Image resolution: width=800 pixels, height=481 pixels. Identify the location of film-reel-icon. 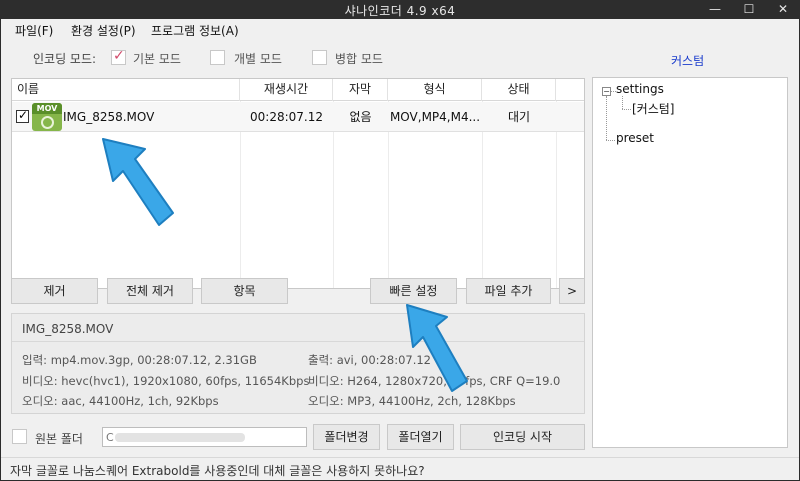
(47, 122).